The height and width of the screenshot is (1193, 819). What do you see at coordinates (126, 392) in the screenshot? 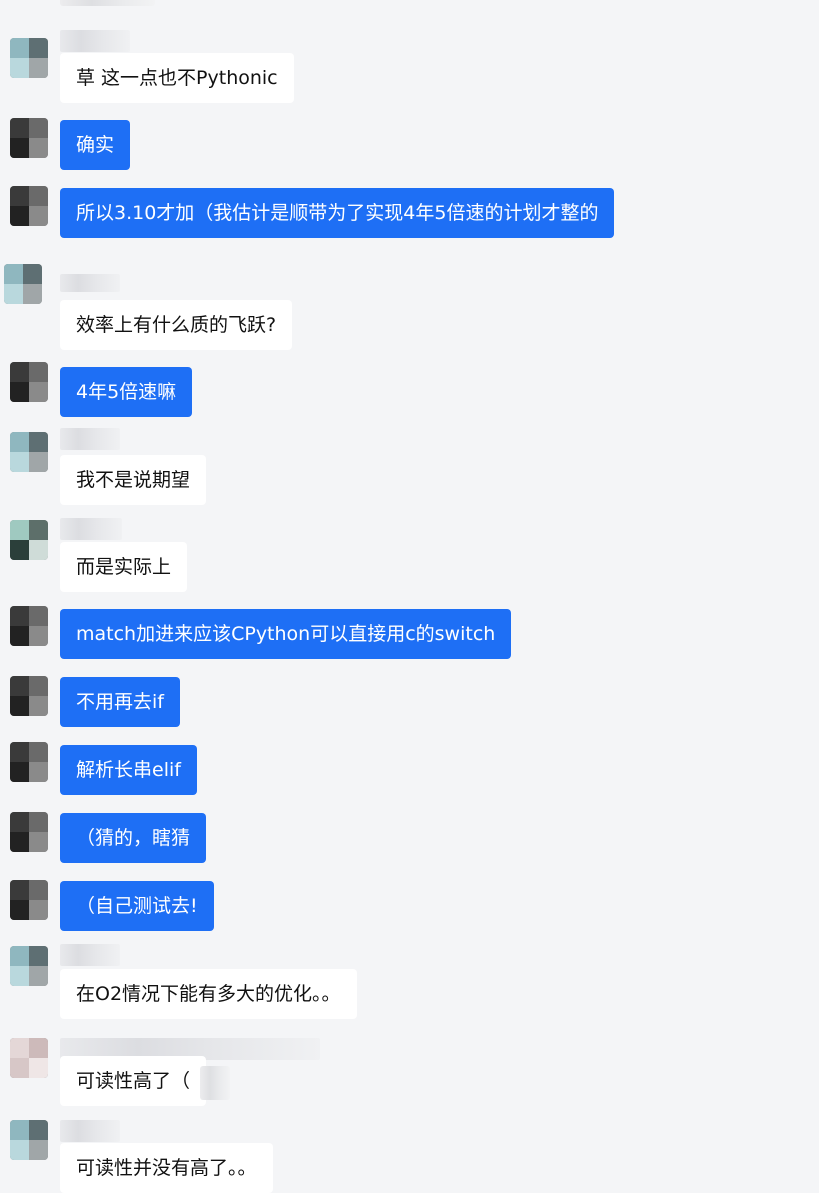
I see `message-bubble: 4年5倍速嘛` at bounding box center [126, 392].